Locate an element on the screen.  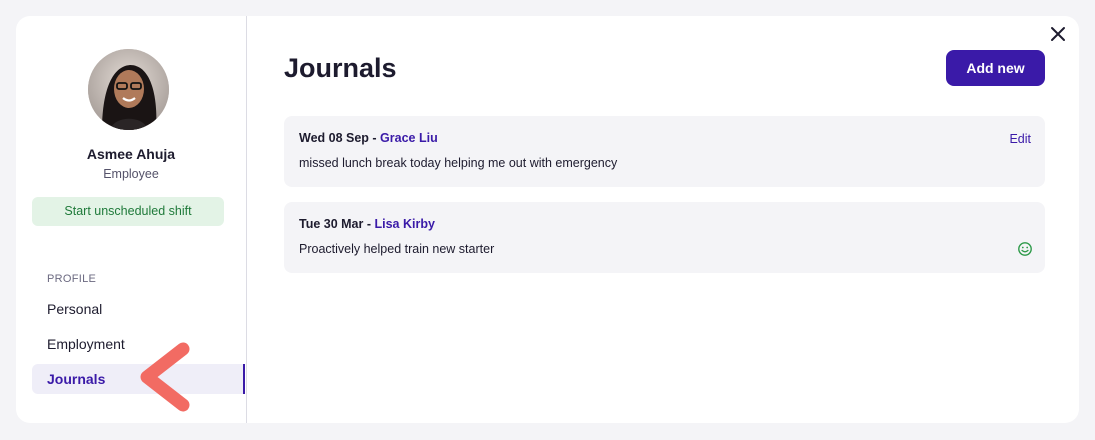
journal-entry-header: Wed 08 Sep - Grace Liu is located at coordinates (368, 138).